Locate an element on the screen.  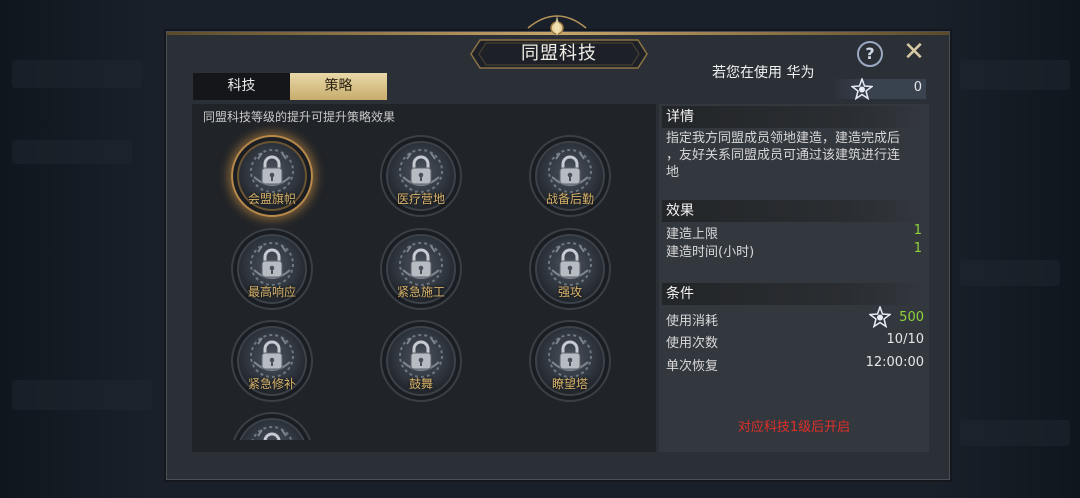
resource-amount: 0 is located at coordinates (917, 87).